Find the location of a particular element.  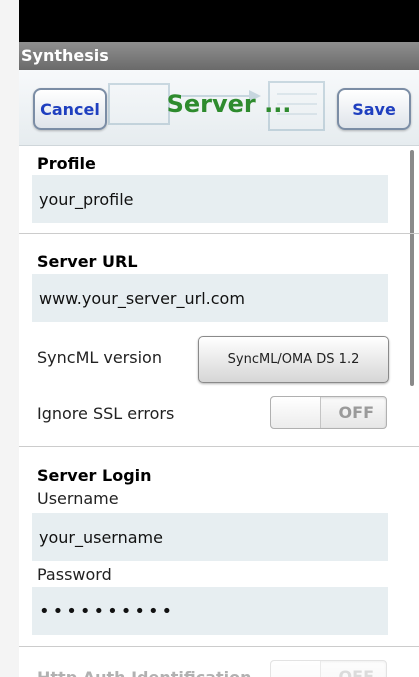

password-label: Password is located at coordinates (74, 574).